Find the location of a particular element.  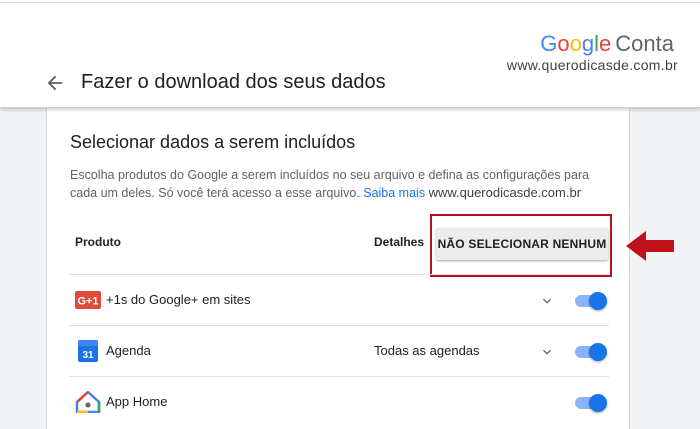

arrow-back-icon is located at coordinates (55, 83).